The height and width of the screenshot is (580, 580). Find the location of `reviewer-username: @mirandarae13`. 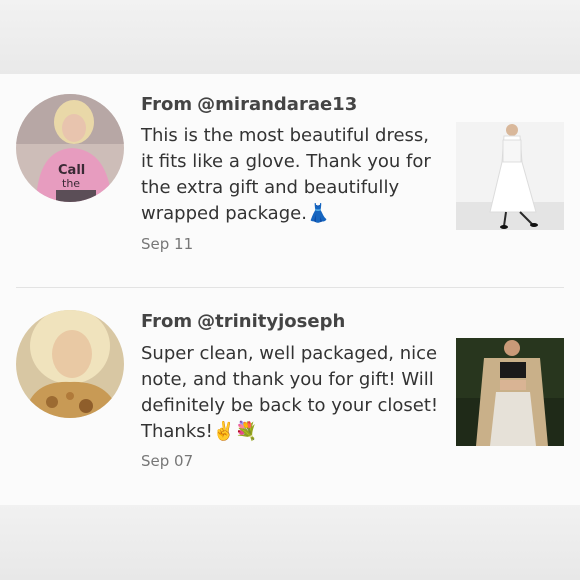

reviewer-username: @mirandarae13 is located at coordinates (277, 104).